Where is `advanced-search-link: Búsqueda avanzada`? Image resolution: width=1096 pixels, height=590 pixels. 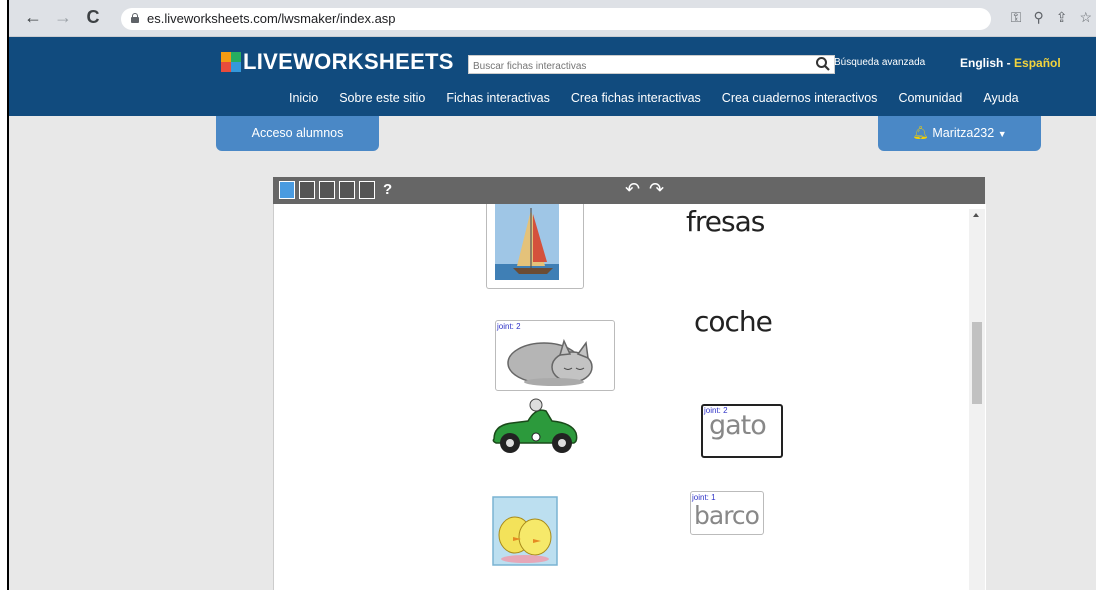
advanced-search-link: Búsqueda avanzada is located at coordinates (879, 62).